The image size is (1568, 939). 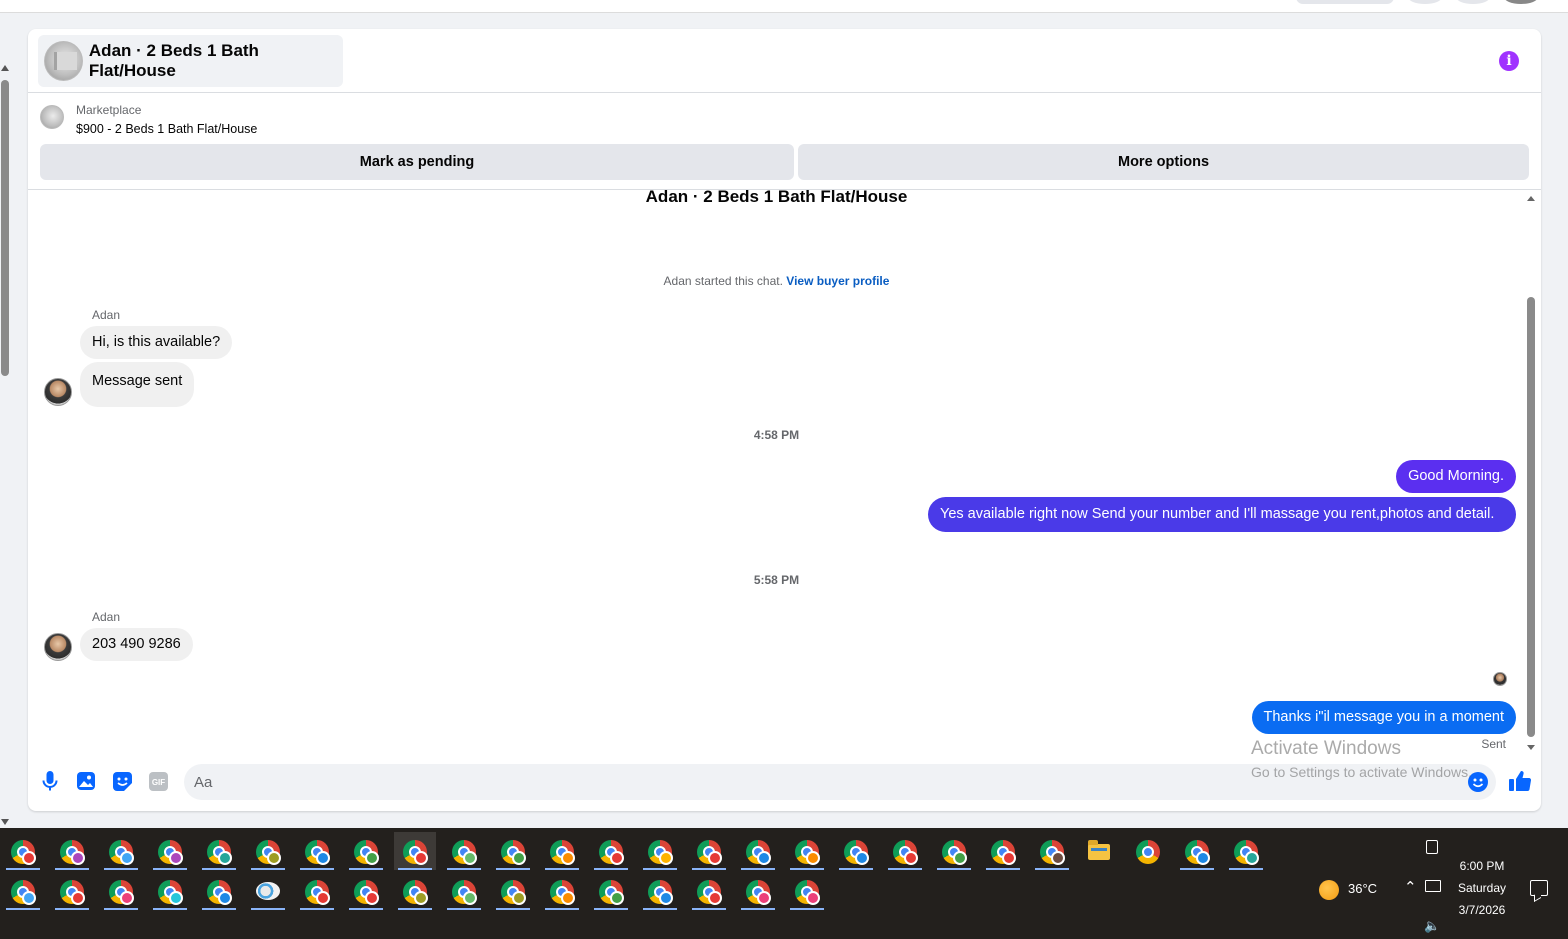 I want to click on emoji-icon, so click(x=1478, y=782).